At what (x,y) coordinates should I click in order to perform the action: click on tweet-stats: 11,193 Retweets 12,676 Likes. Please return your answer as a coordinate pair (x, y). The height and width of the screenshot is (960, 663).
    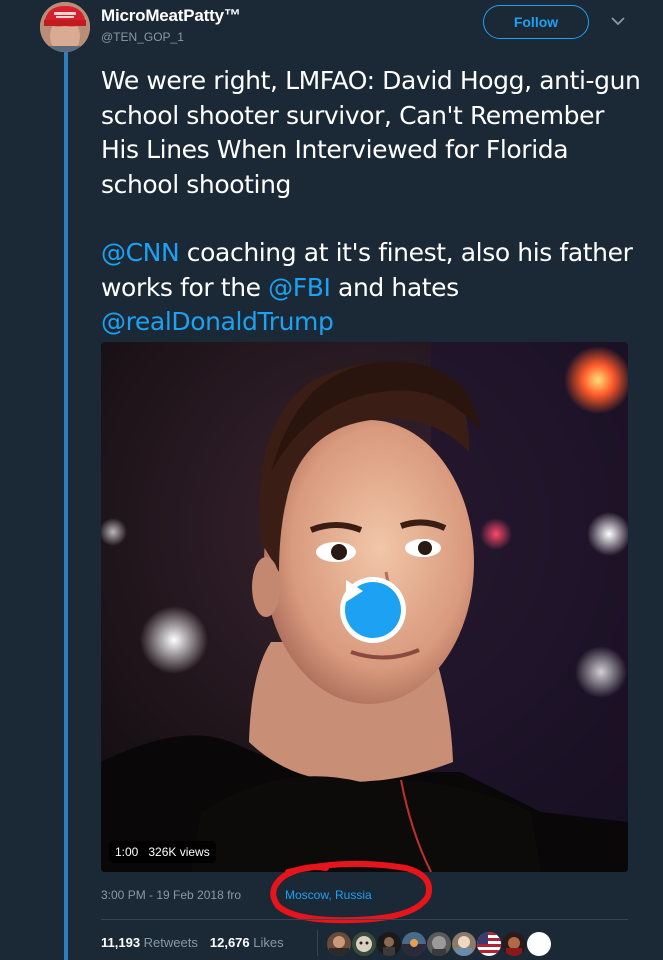
    Looking at the image, I should click on (192, 942).